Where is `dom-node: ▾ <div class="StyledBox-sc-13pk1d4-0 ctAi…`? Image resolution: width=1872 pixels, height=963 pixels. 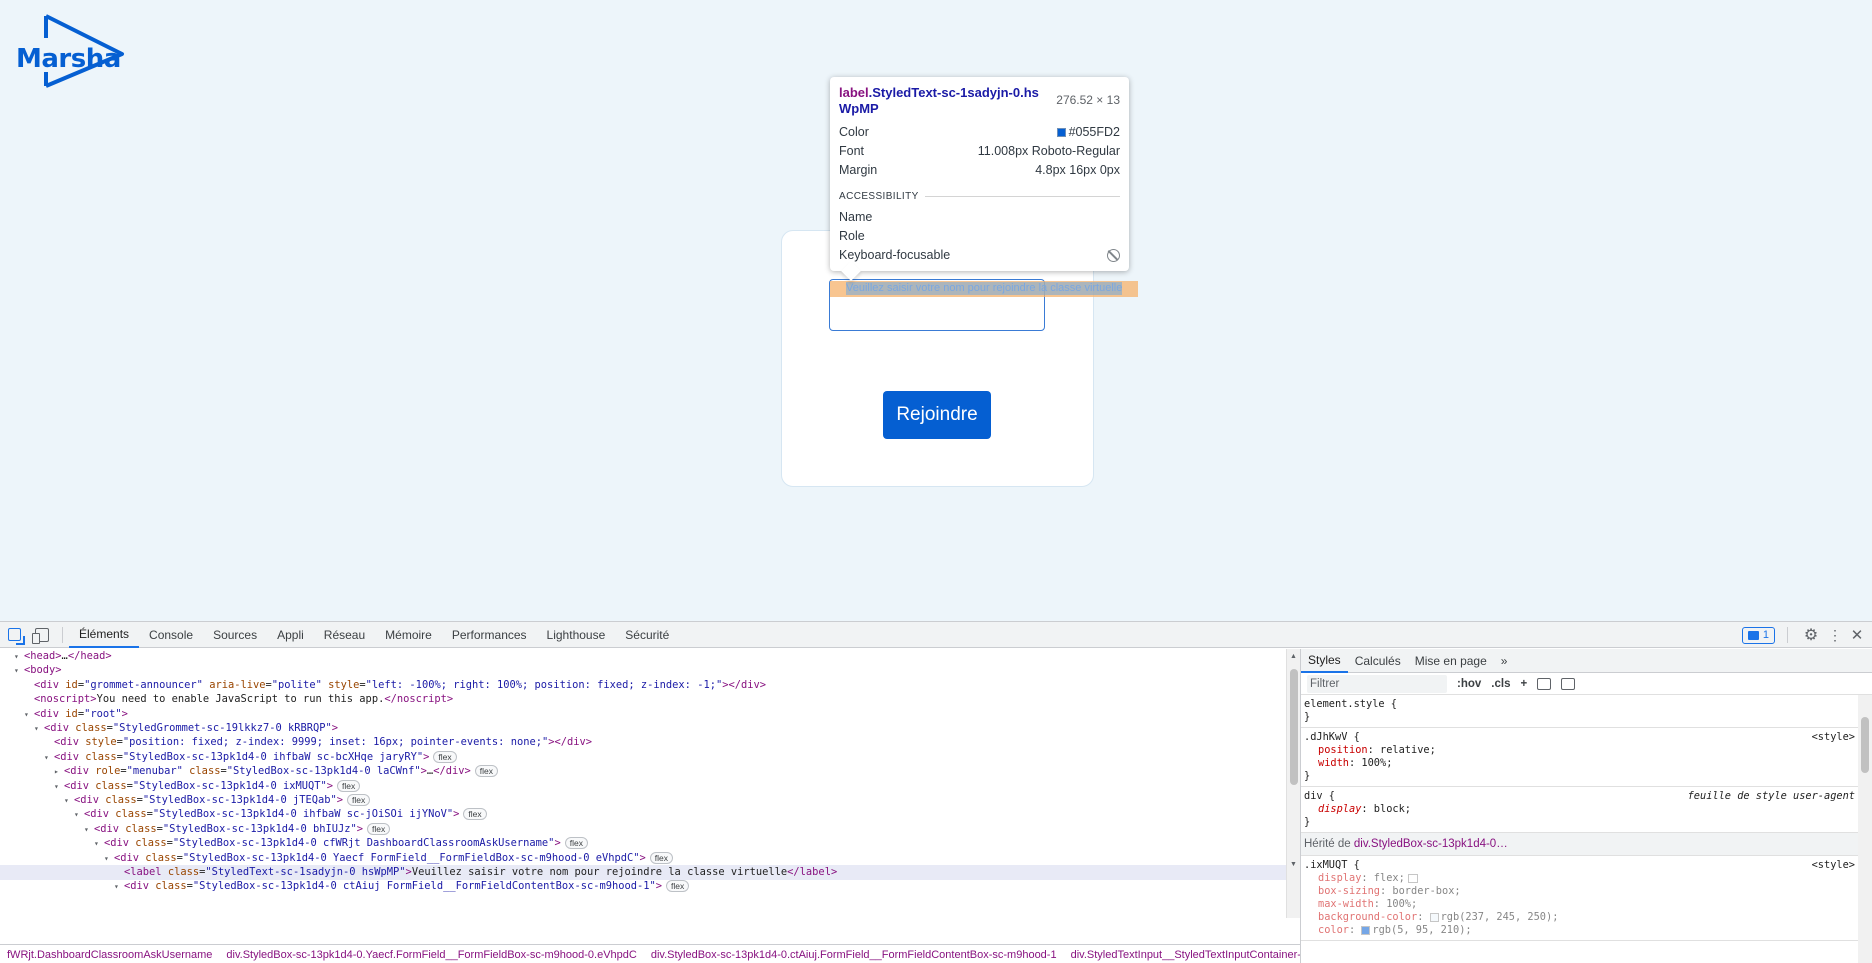
dom-node: ▾ <div class="StyledBox-sc-13pk1d4-0 ctAi… is located at coordinates (643, 886).